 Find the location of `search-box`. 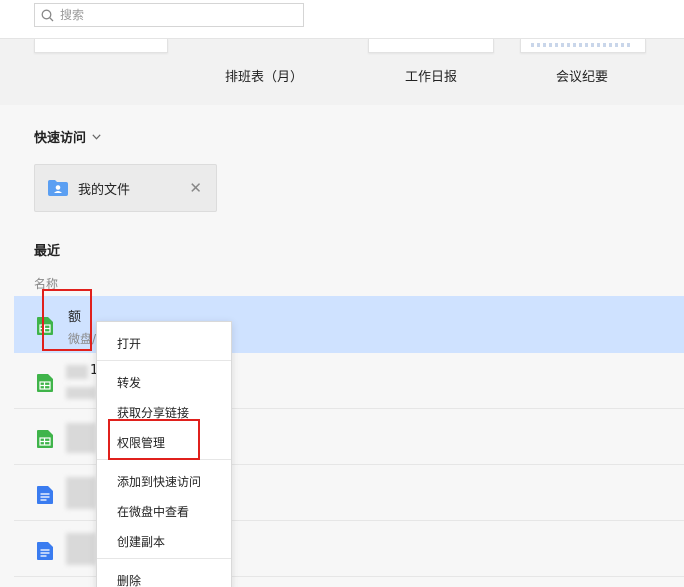

search-box is located at coordinates (169, 15).